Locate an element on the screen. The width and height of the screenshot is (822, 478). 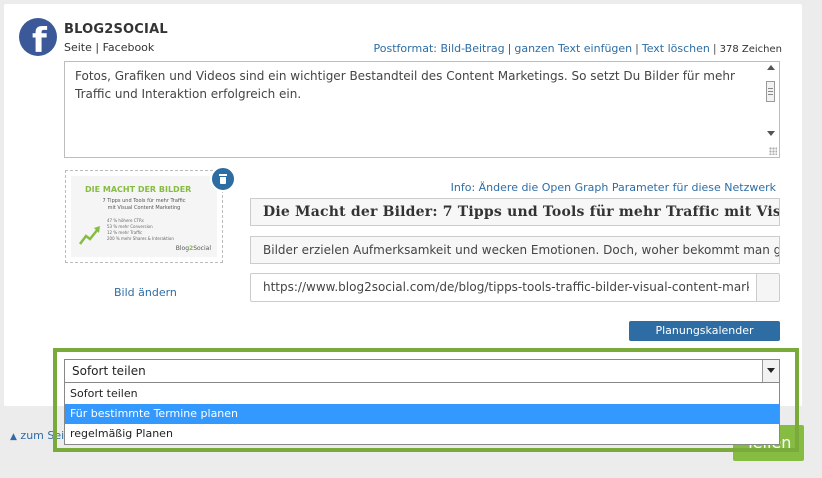
image-line-2: mit Visual Content Marketing is located at coordinates (144, 208).